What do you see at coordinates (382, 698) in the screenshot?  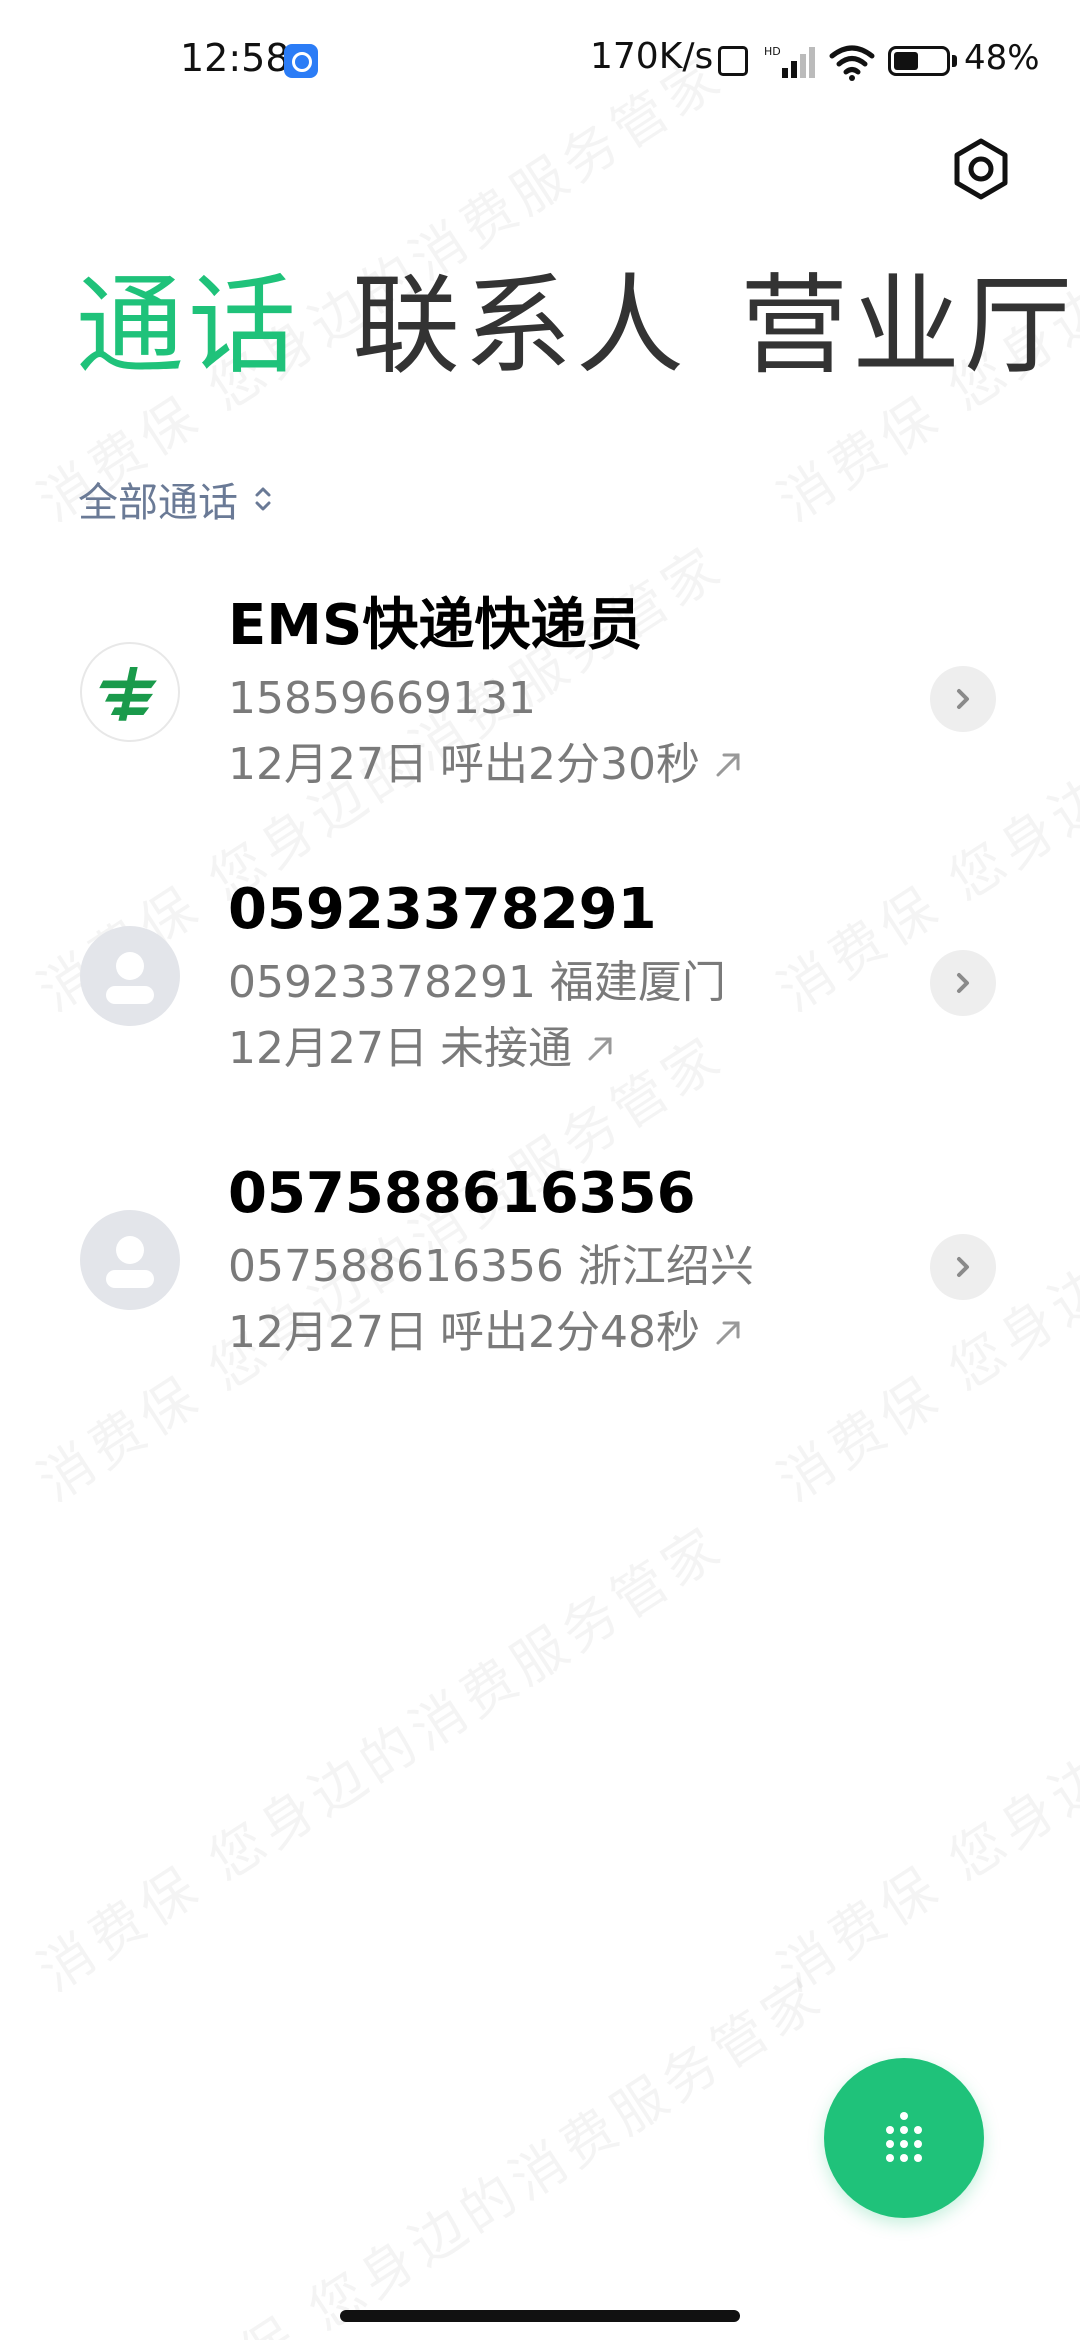 I see `contact-number: 15859669131` at bounding box center [382, 698].